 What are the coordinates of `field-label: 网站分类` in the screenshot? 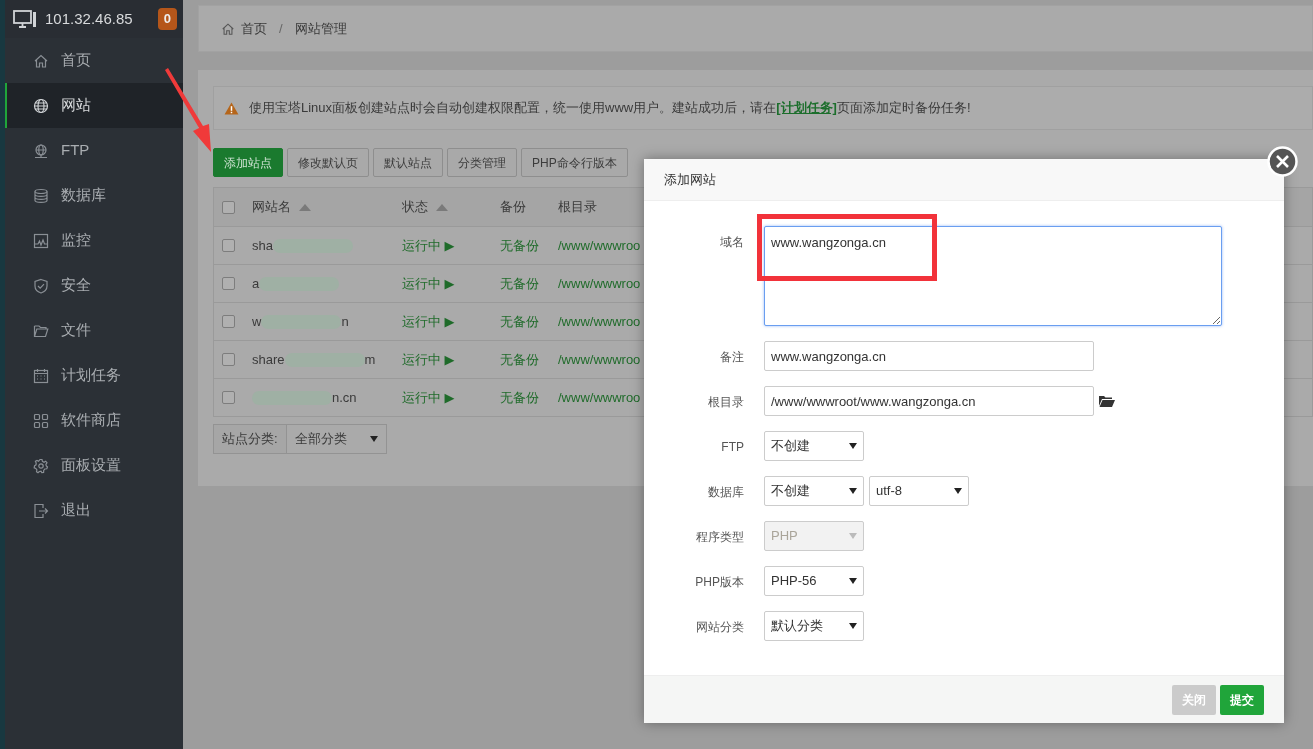 It's located at (720, 627).